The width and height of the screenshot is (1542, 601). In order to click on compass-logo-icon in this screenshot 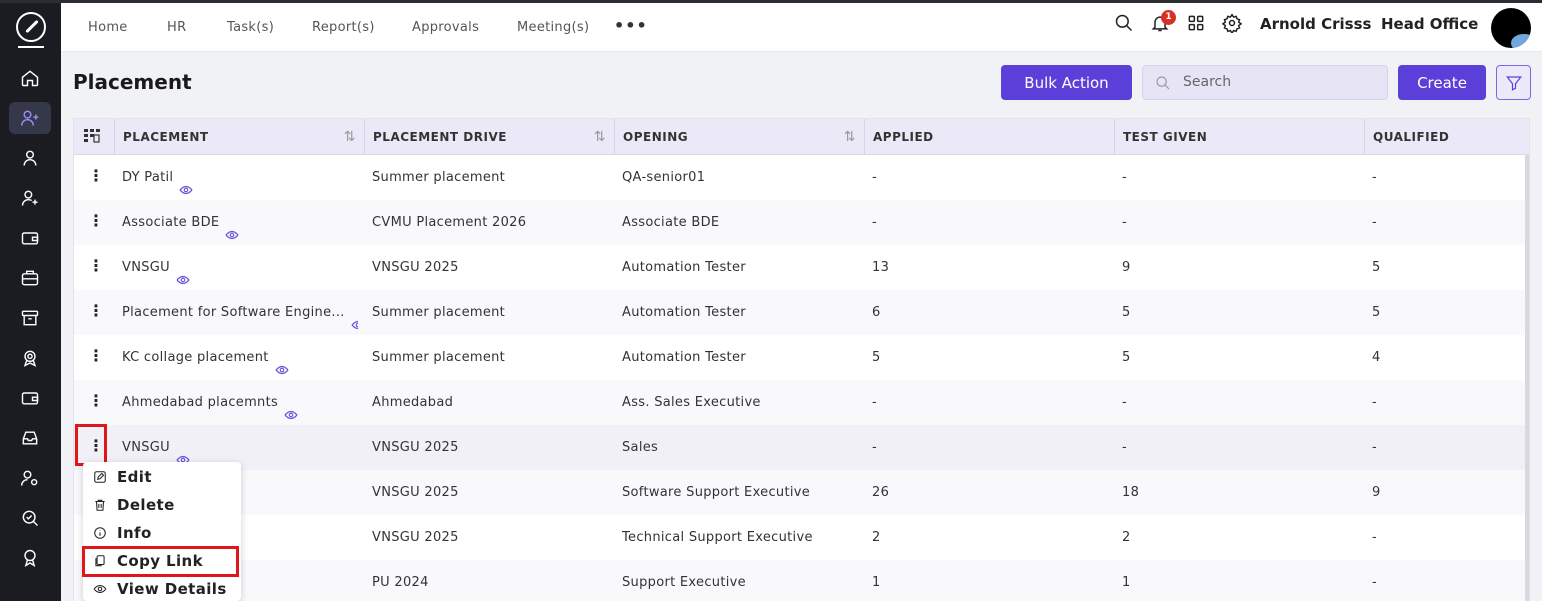, I will do `click(31, 27)`.